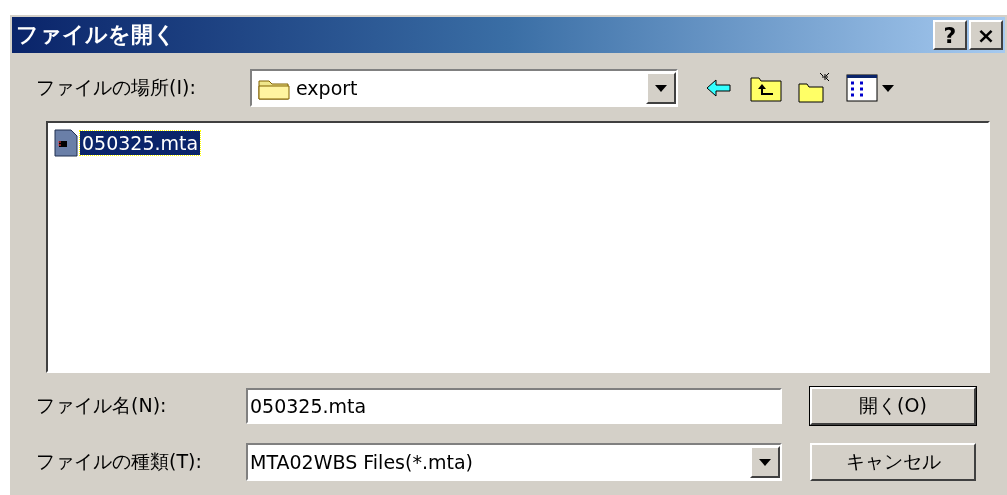  What do you see at coordinates (96, 35) in the screenshot?
I see `window-title: ファイルを開く` at bounding box center [96, 35].